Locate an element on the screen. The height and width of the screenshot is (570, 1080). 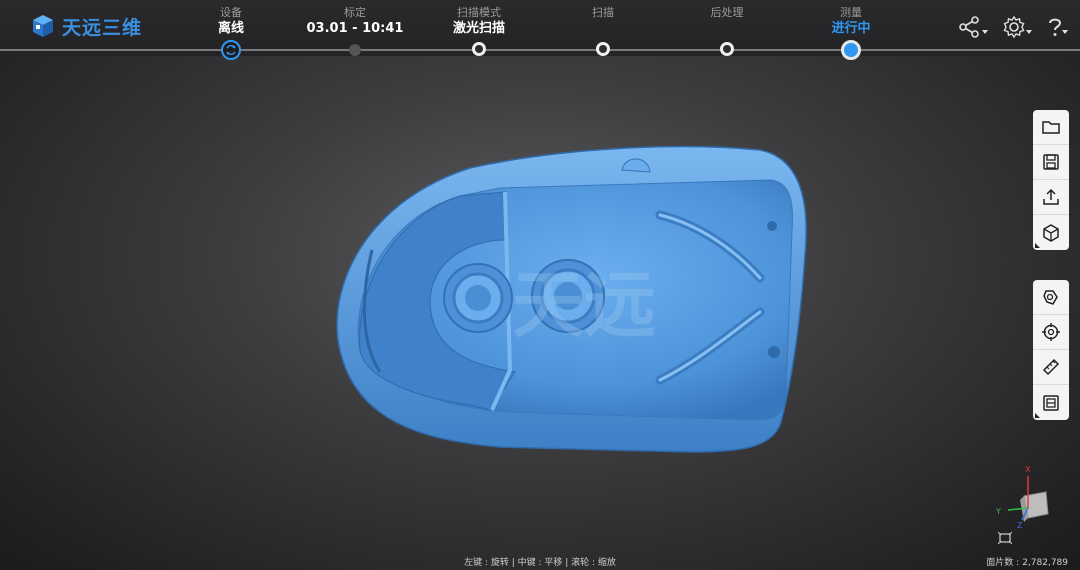
workflow-progress-line is located at coordinates (540, 50).